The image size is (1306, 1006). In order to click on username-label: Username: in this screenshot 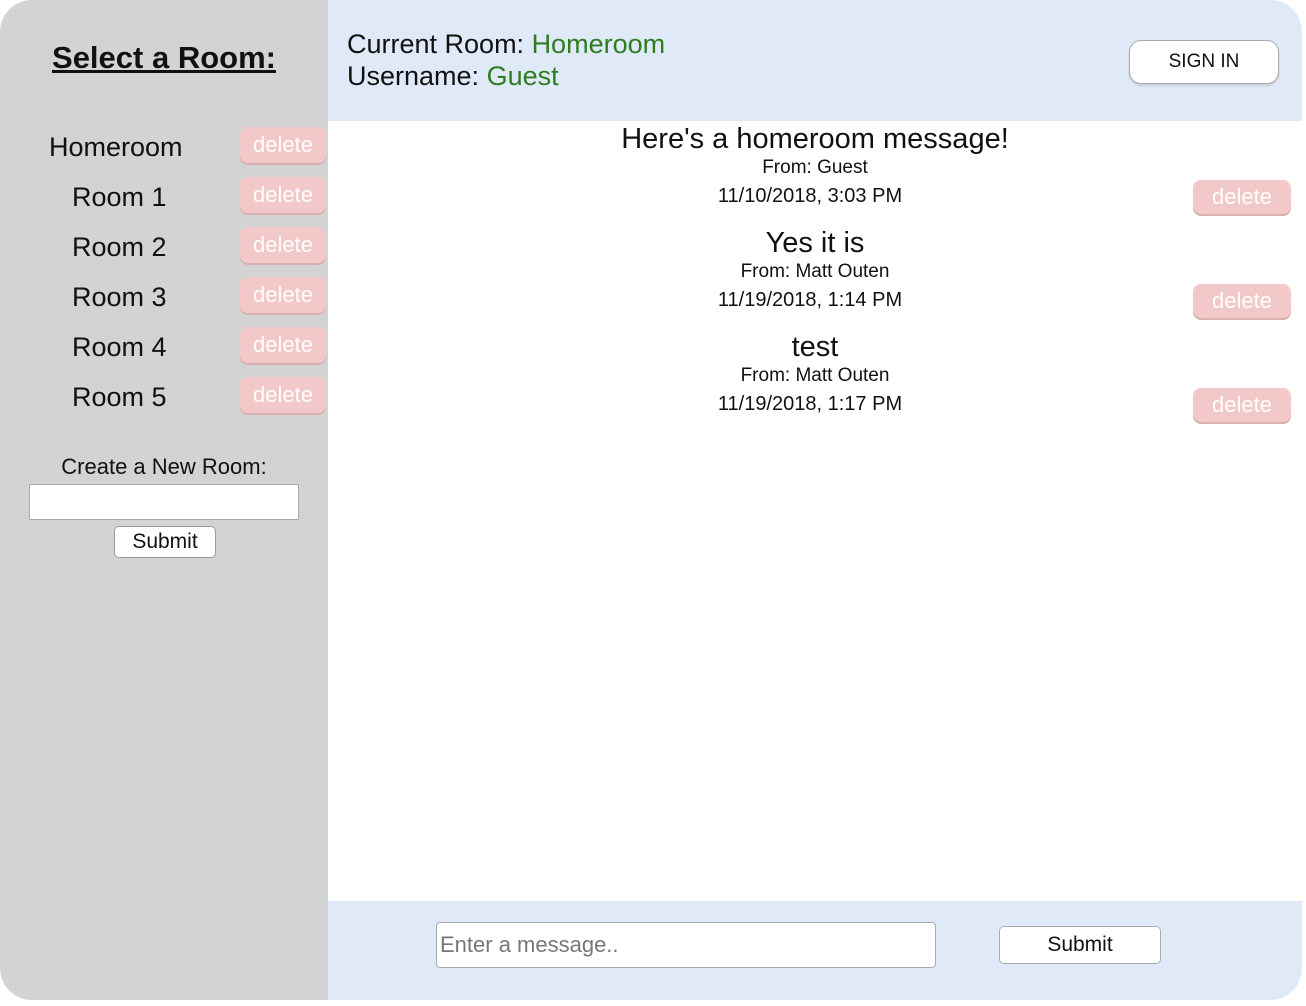, I will do `click(417, 76)`.